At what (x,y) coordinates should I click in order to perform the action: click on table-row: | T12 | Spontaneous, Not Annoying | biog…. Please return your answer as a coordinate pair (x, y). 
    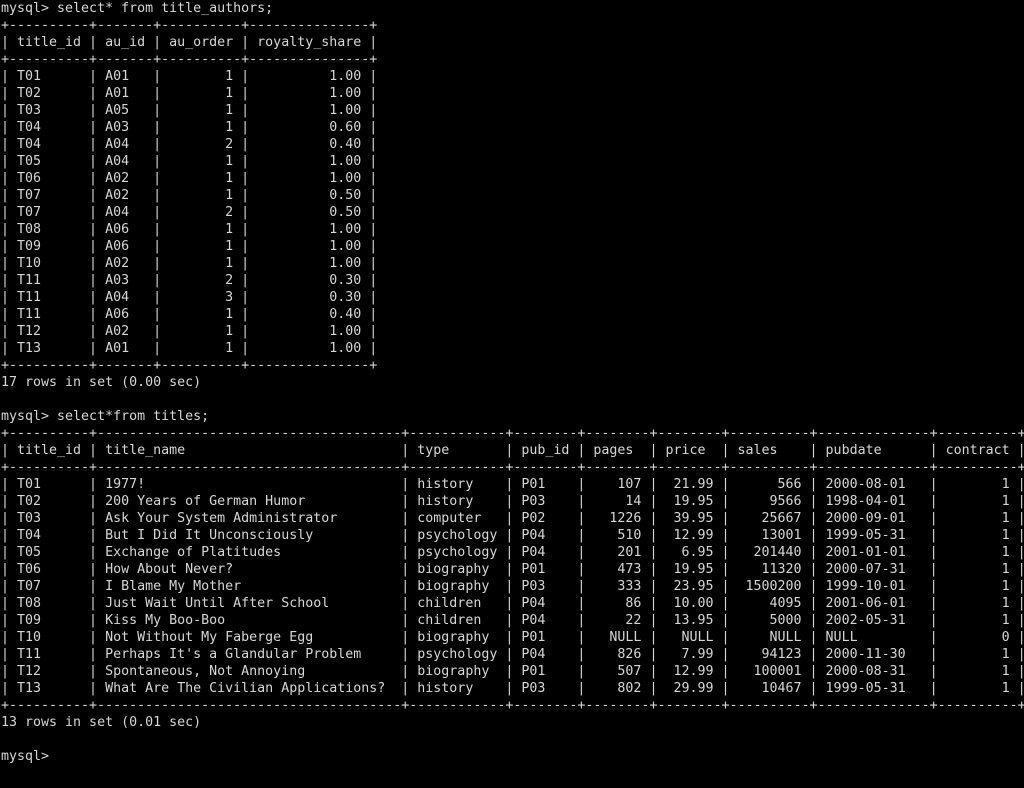
    Looking at the image, I should click on (512, 671).